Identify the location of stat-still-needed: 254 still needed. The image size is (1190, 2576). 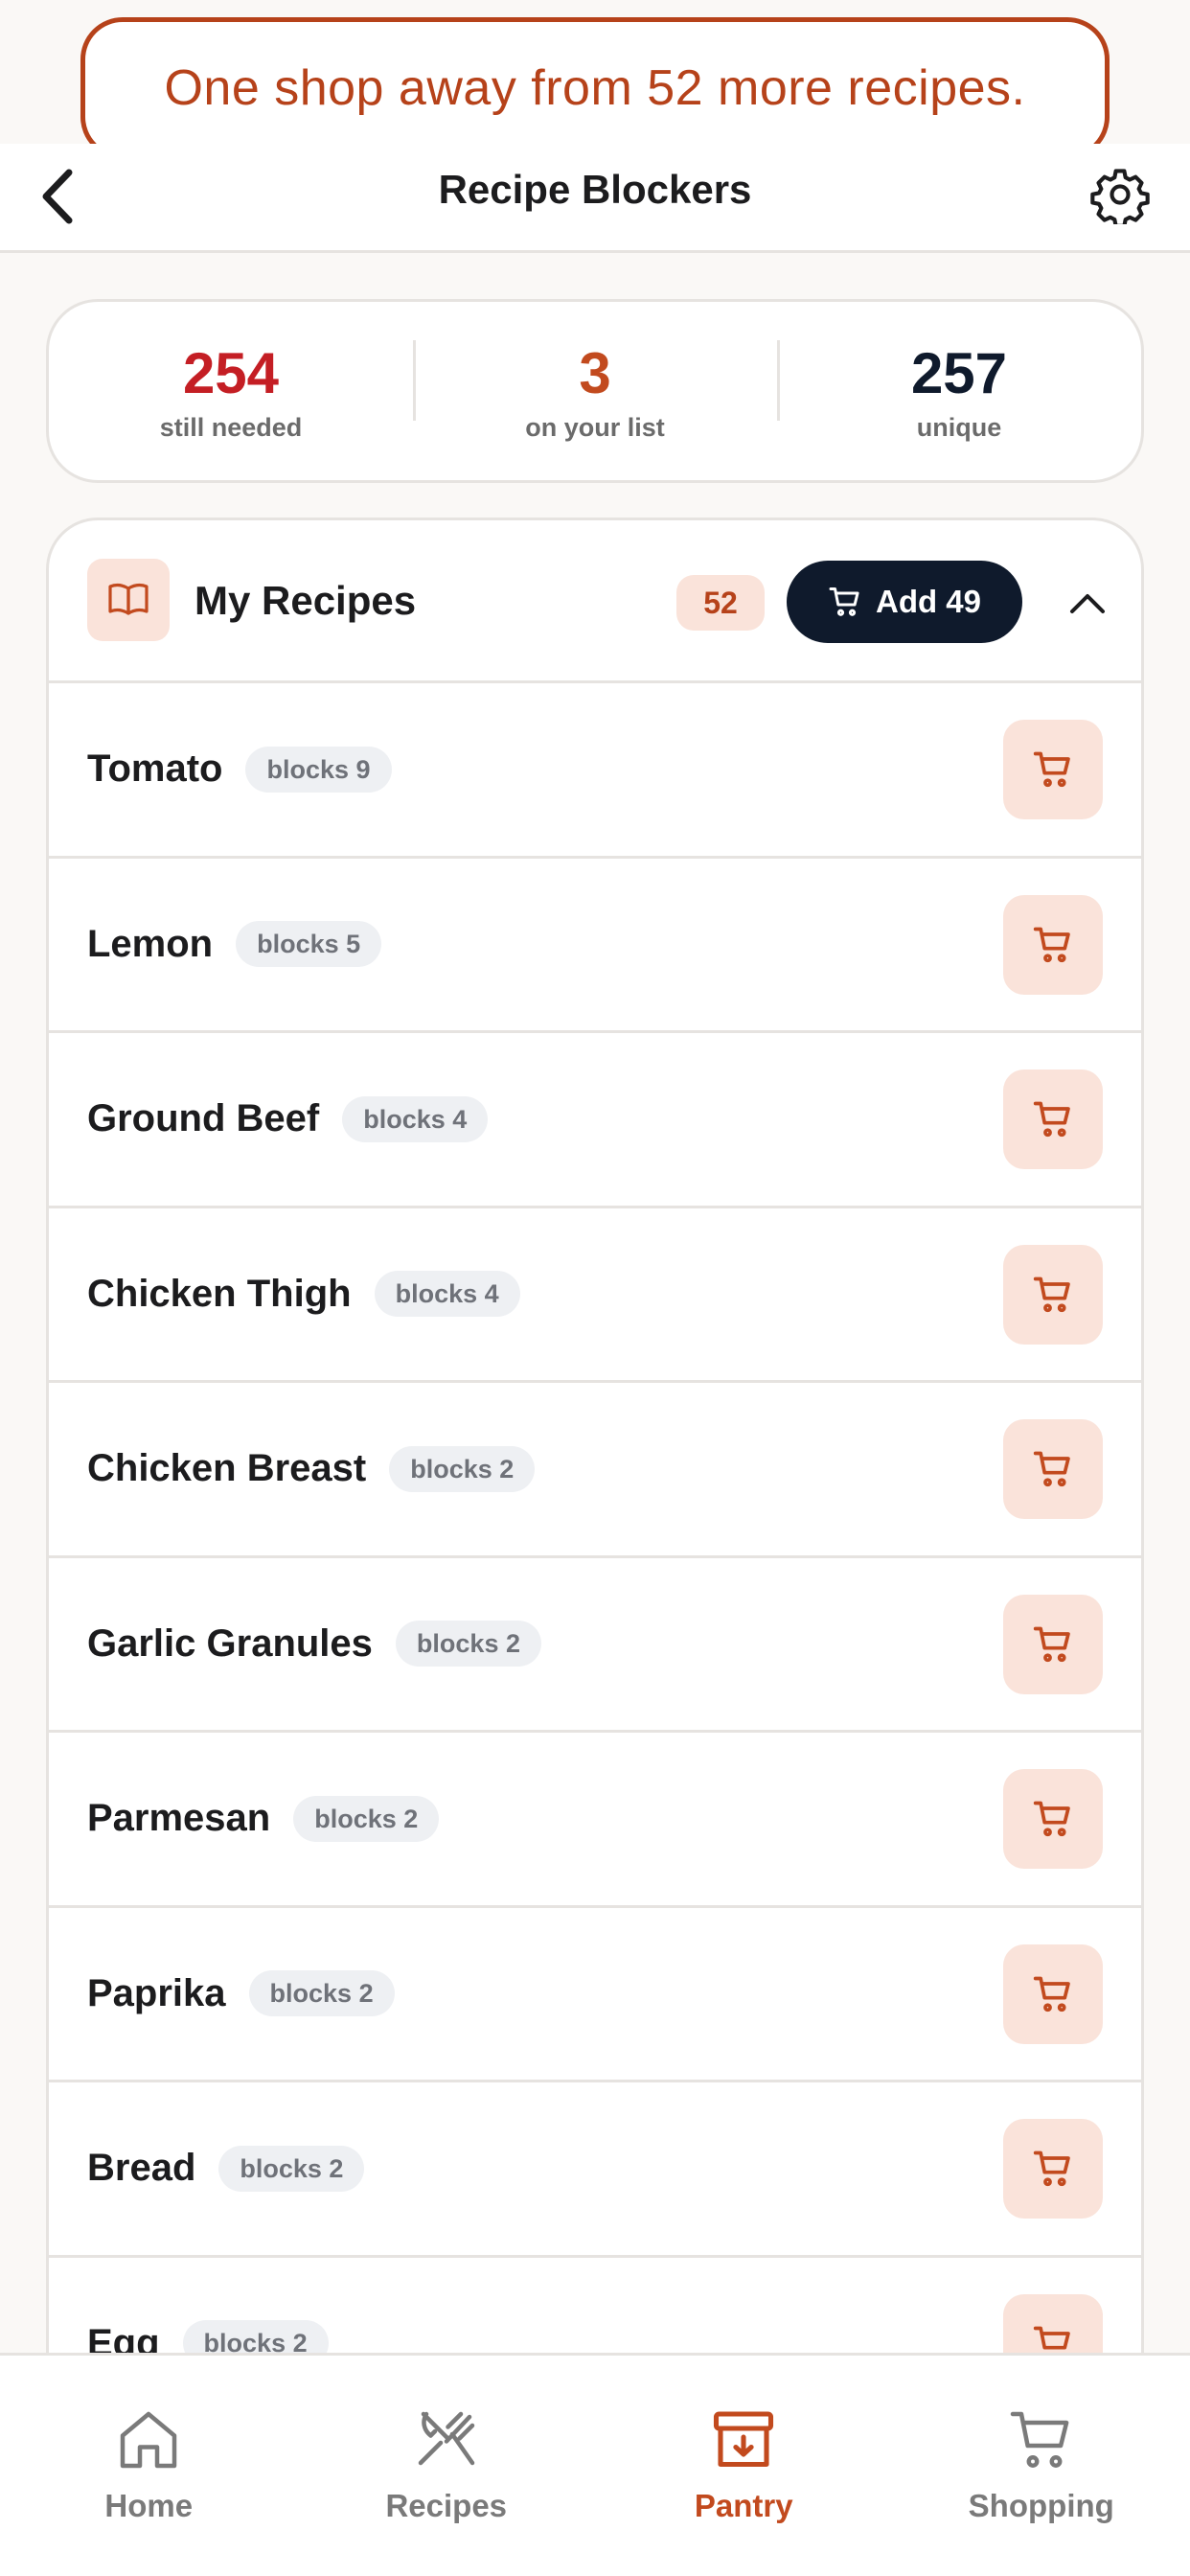
(231, 391).